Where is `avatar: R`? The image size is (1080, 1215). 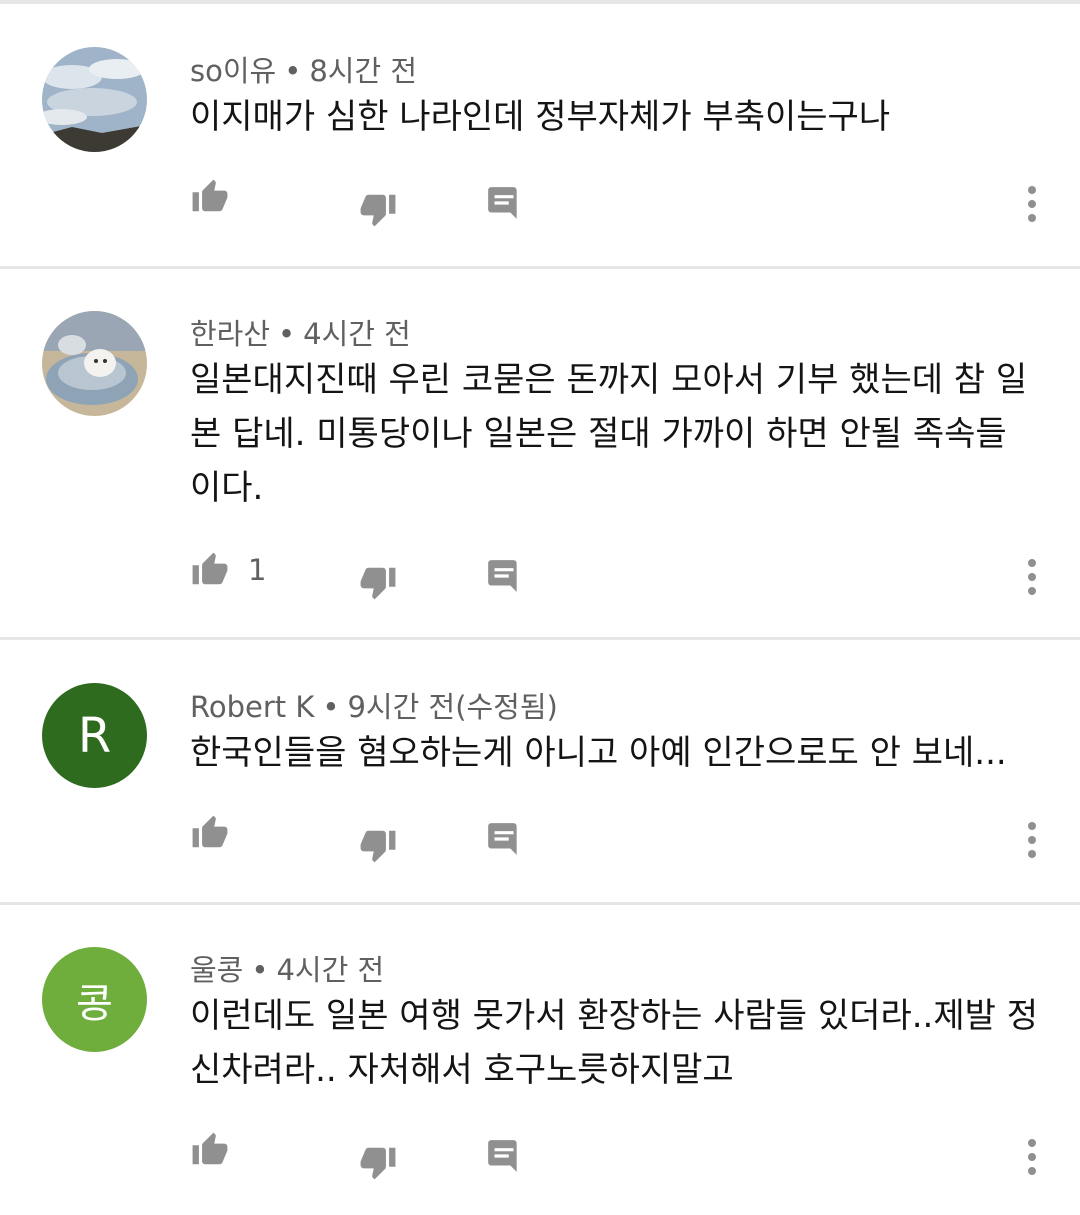 avatar: R is located at coordinates (94, 735).